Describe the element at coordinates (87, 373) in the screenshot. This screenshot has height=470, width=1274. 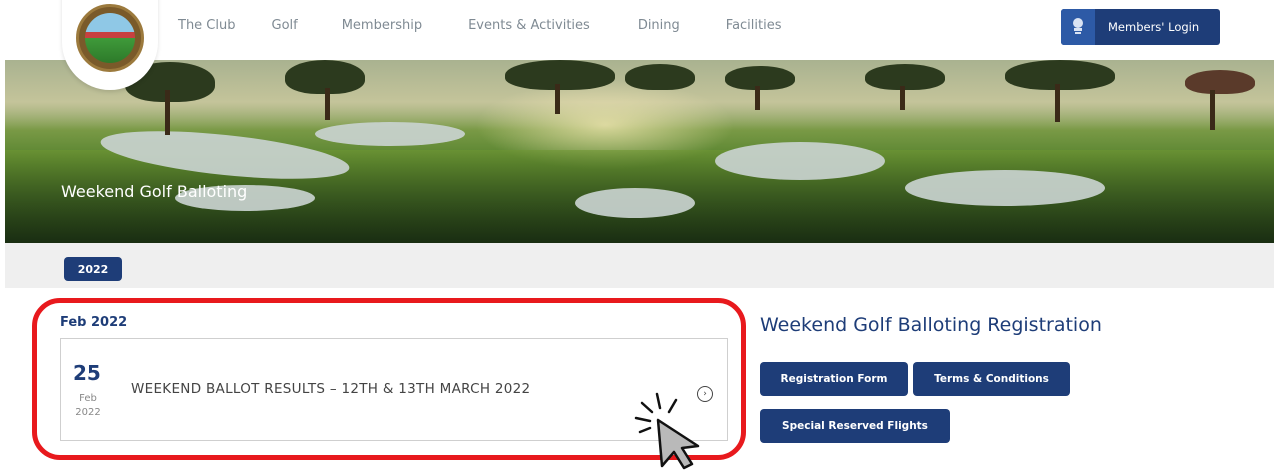
I see `date-day: 25` at that location.